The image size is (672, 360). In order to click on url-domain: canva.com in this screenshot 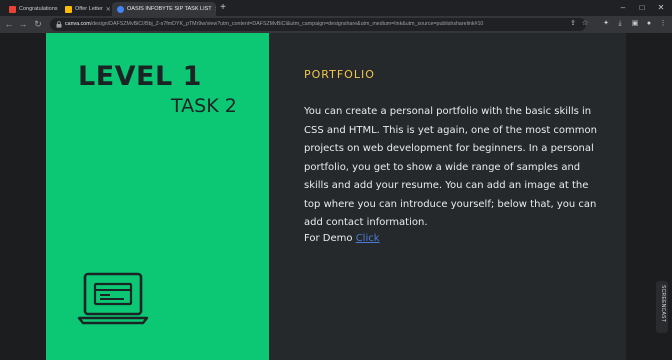, I will do `click(78, 24)`.